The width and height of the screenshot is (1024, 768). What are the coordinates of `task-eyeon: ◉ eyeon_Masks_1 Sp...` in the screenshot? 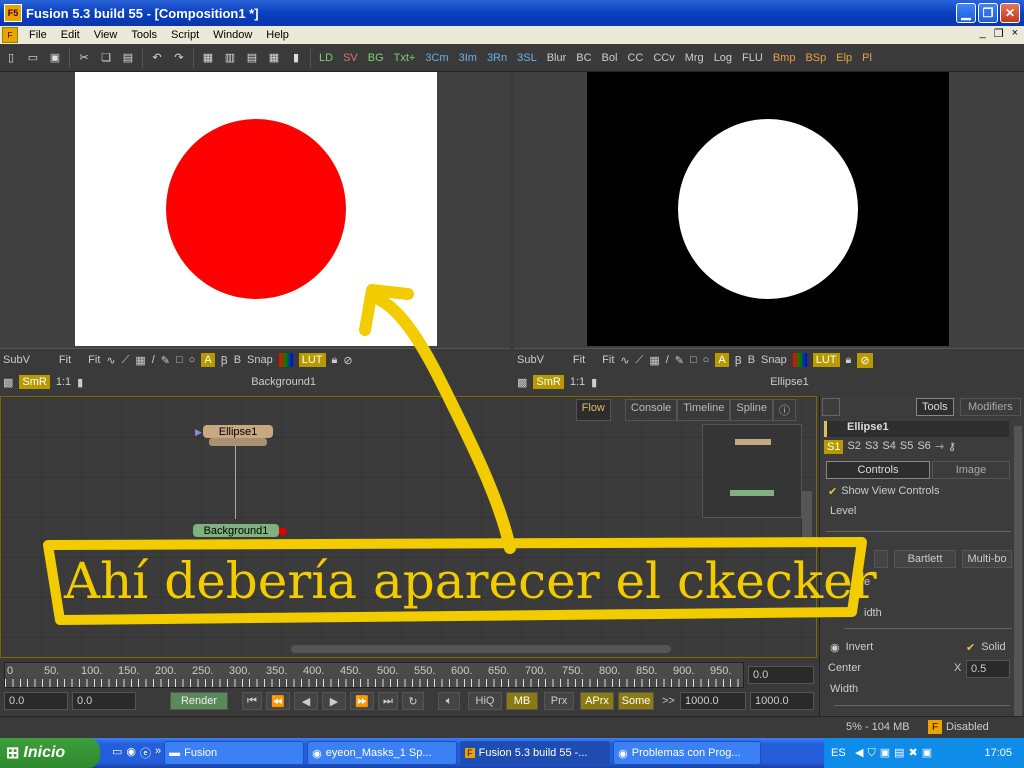 It's located at (382, 753).